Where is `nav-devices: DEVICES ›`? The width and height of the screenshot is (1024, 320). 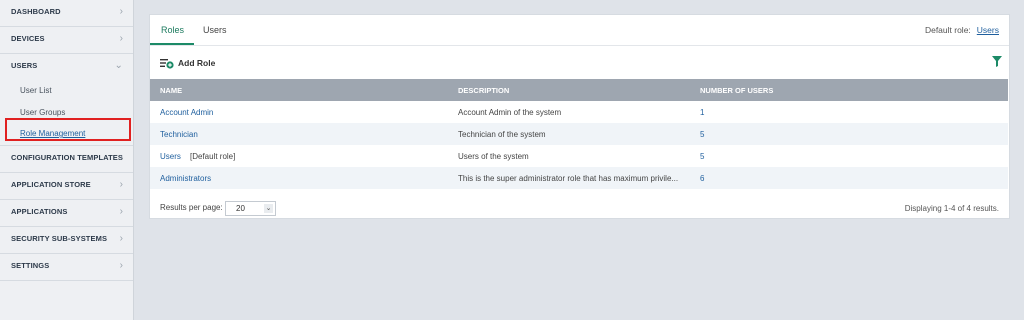 nav-devices: DEVICES › is located at coordinates (66, 40).